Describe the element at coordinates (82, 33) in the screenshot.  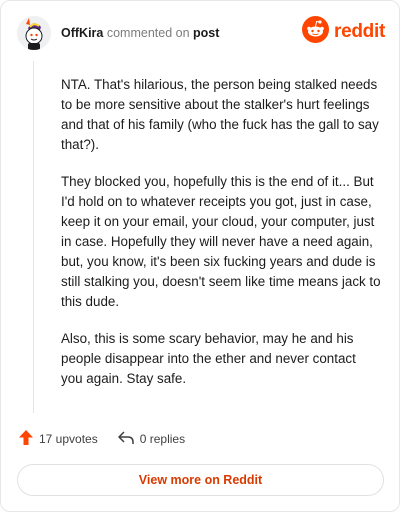
I see `username-link: OffKira` at that location.